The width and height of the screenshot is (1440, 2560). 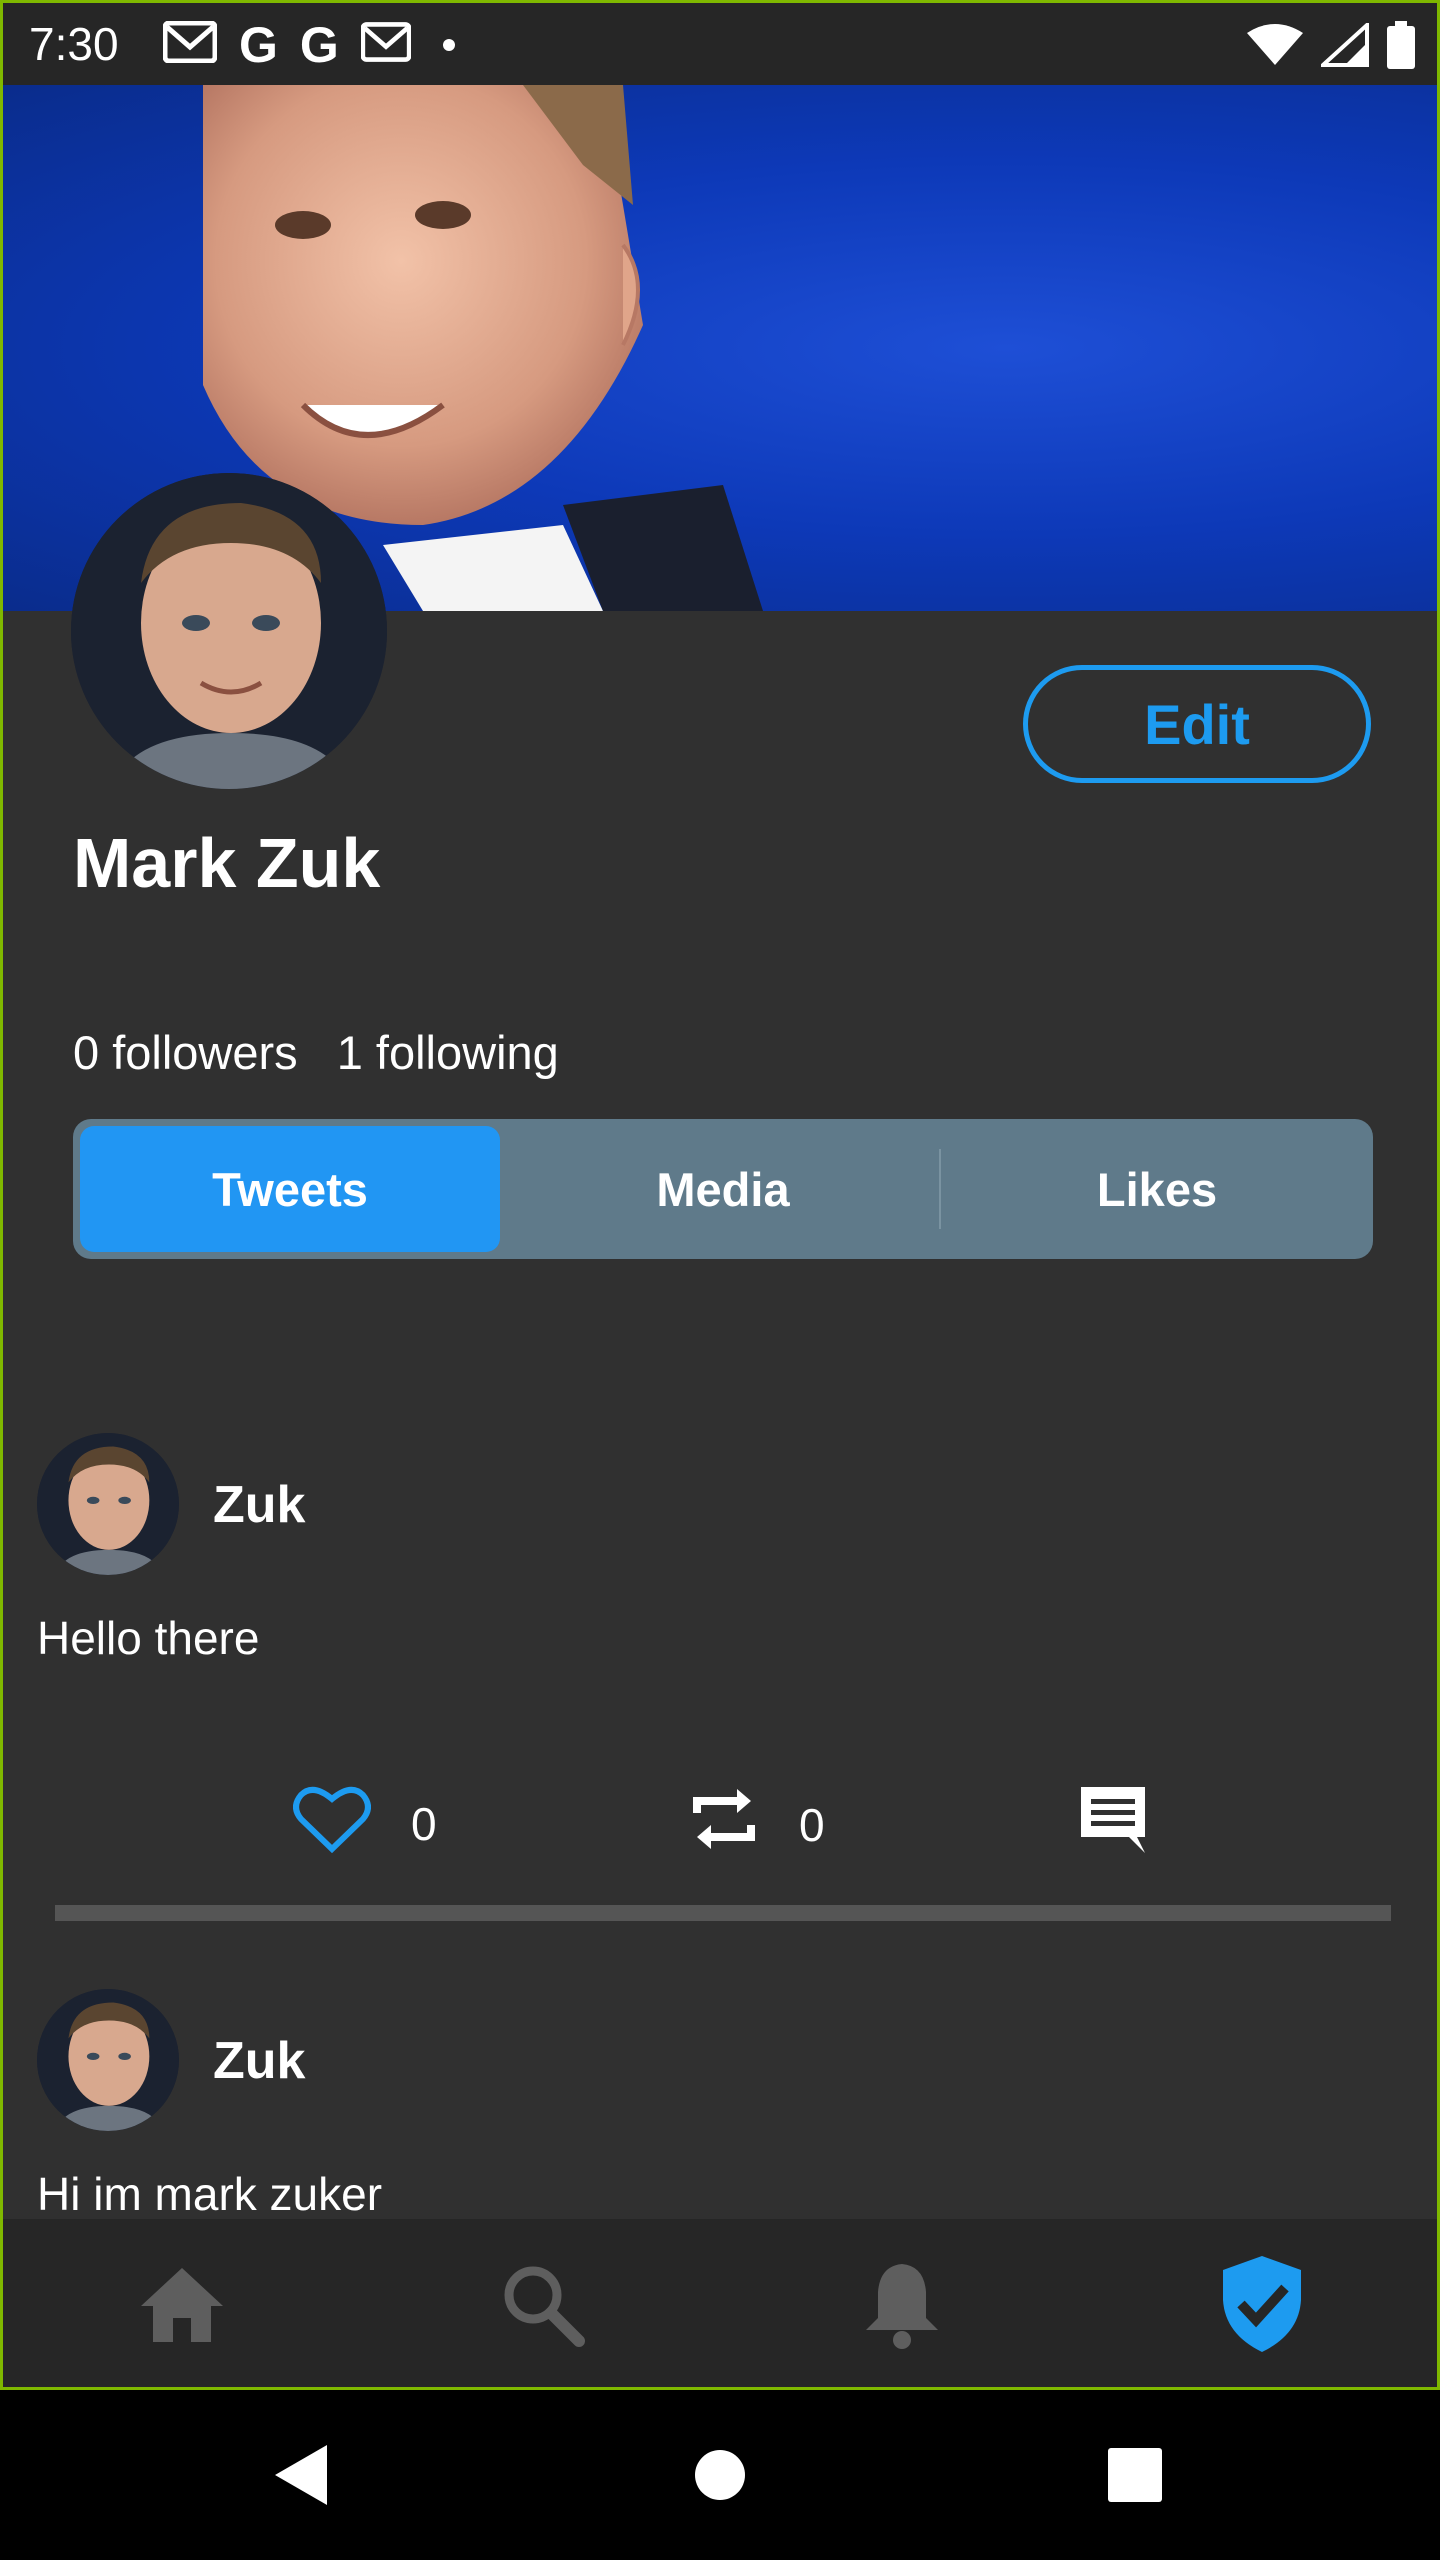 What do you see at coordinates (1343, 46) in the screenshot?
I see `signal-icon` at bounding box center [1343, 46].